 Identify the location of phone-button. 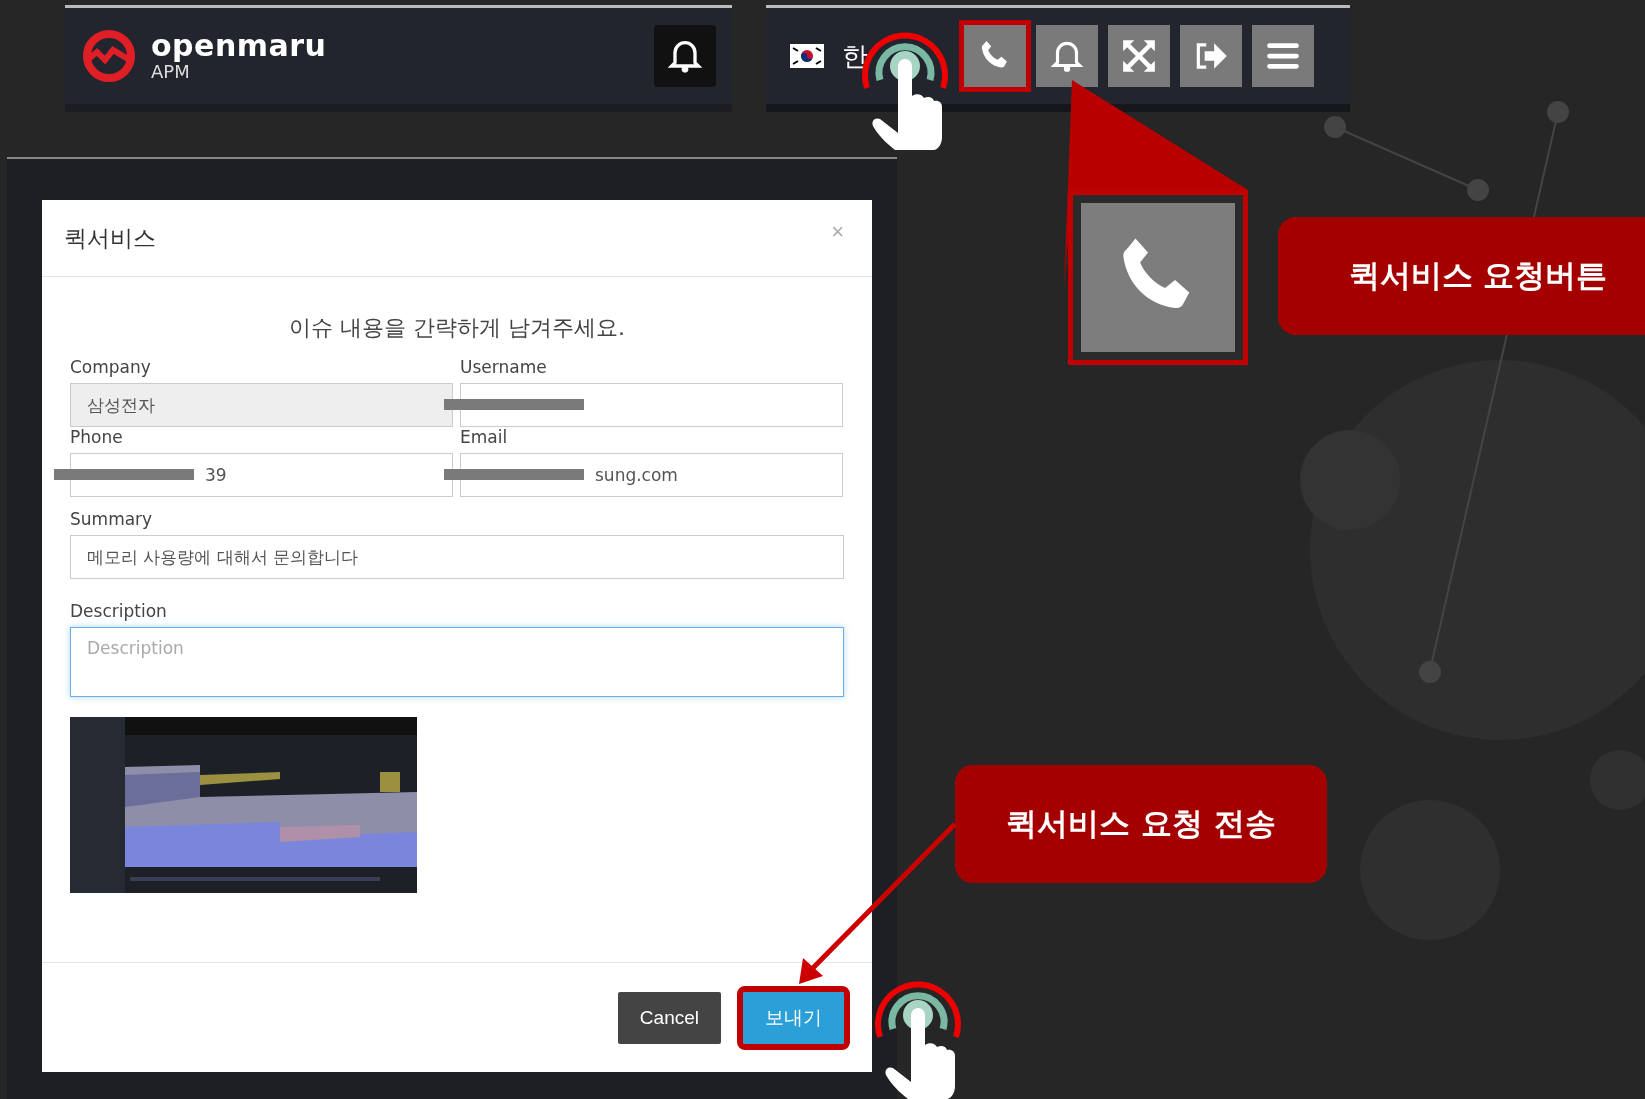
(995, 56).